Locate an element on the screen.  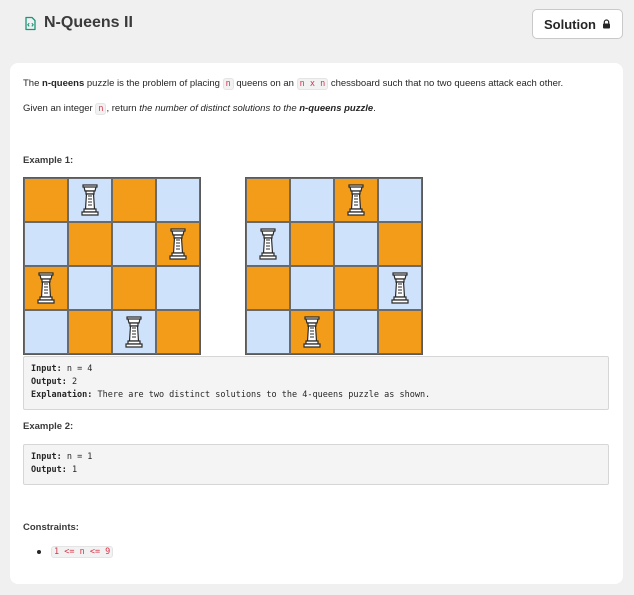
constraints-heading: Constraints: is located at coordinates (51, 527).